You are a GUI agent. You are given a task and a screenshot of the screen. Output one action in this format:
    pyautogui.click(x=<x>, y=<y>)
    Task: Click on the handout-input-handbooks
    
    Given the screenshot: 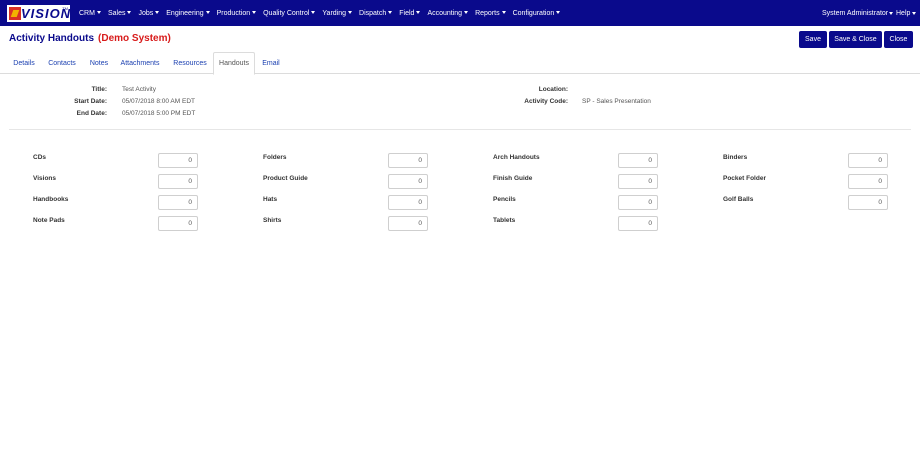 What is the action you would take?
    pyautogui.click(x=178, y=202)
    